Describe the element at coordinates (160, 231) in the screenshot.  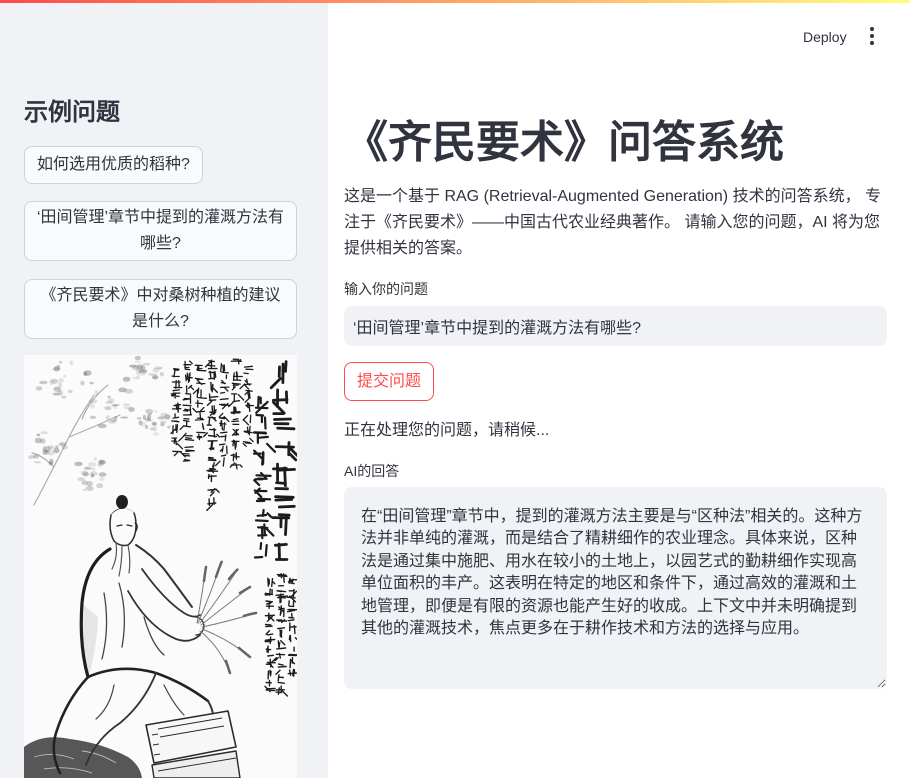
I see `example-question-button-2: ‘田间管理’章节中提到的灌溉方法有哪些?` at that location.